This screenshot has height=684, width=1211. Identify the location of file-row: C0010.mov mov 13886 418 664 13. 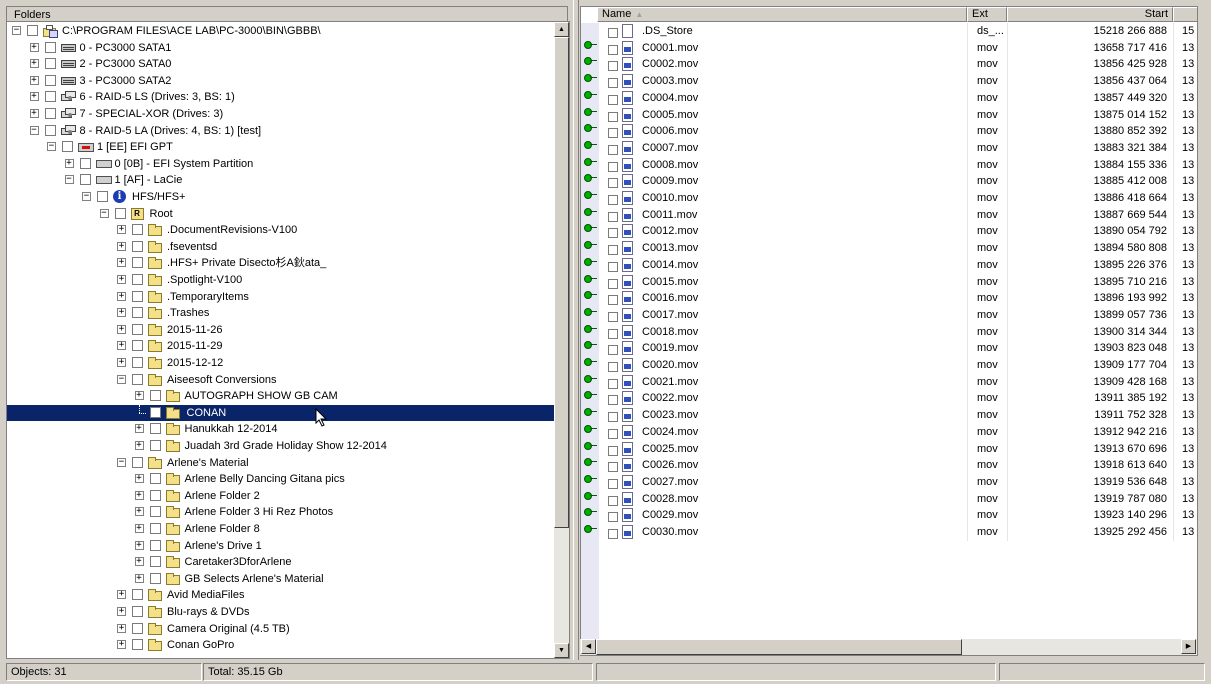
(889, 198).